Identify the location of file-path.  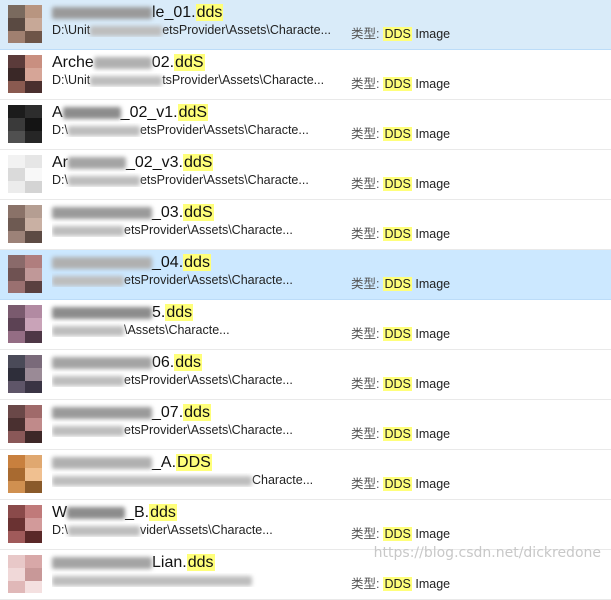
(195, 580).